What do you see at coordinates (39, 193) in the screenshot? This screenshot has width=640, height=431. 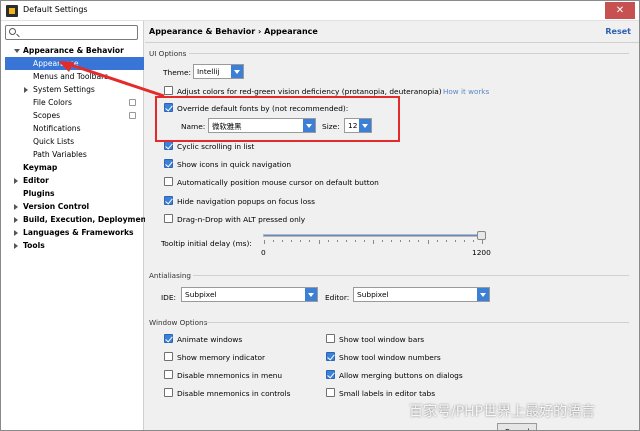 I see `sidebar-item-label: Plugins` at bounding box center [39, 193].